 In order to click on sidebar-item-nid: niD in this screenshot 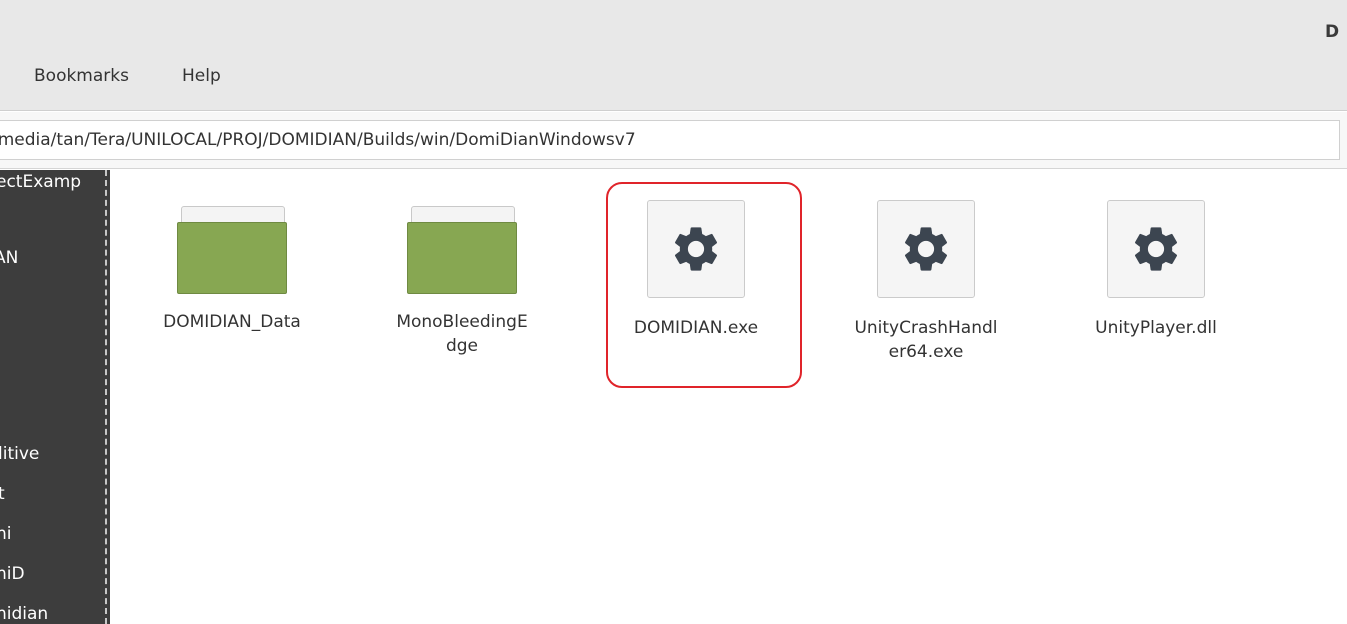, I will do `click(12, 574)`.